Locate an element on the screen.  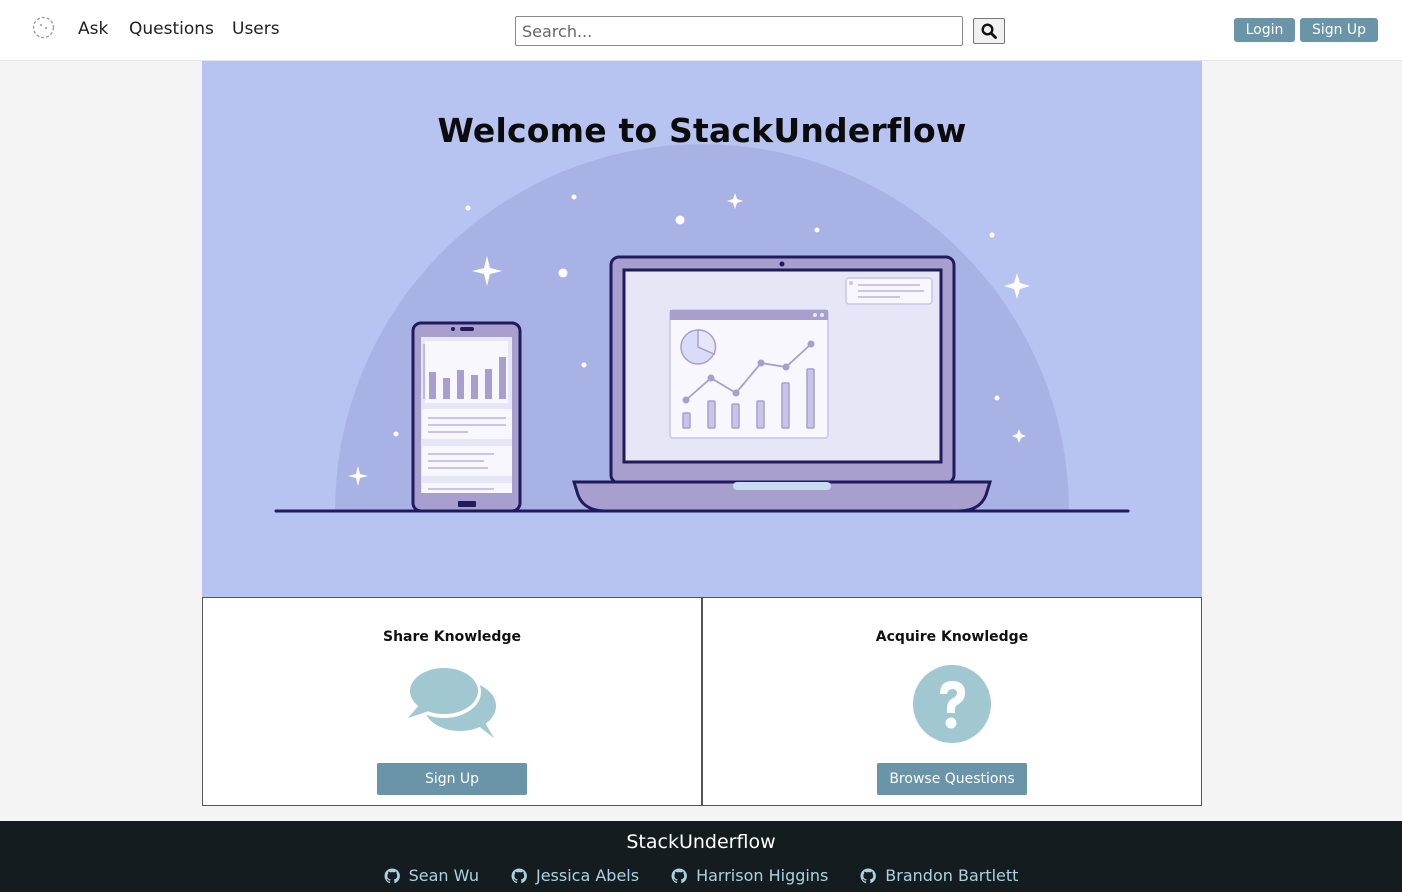
footer-title: StackUnderflow is located at coordinates (701, 842).